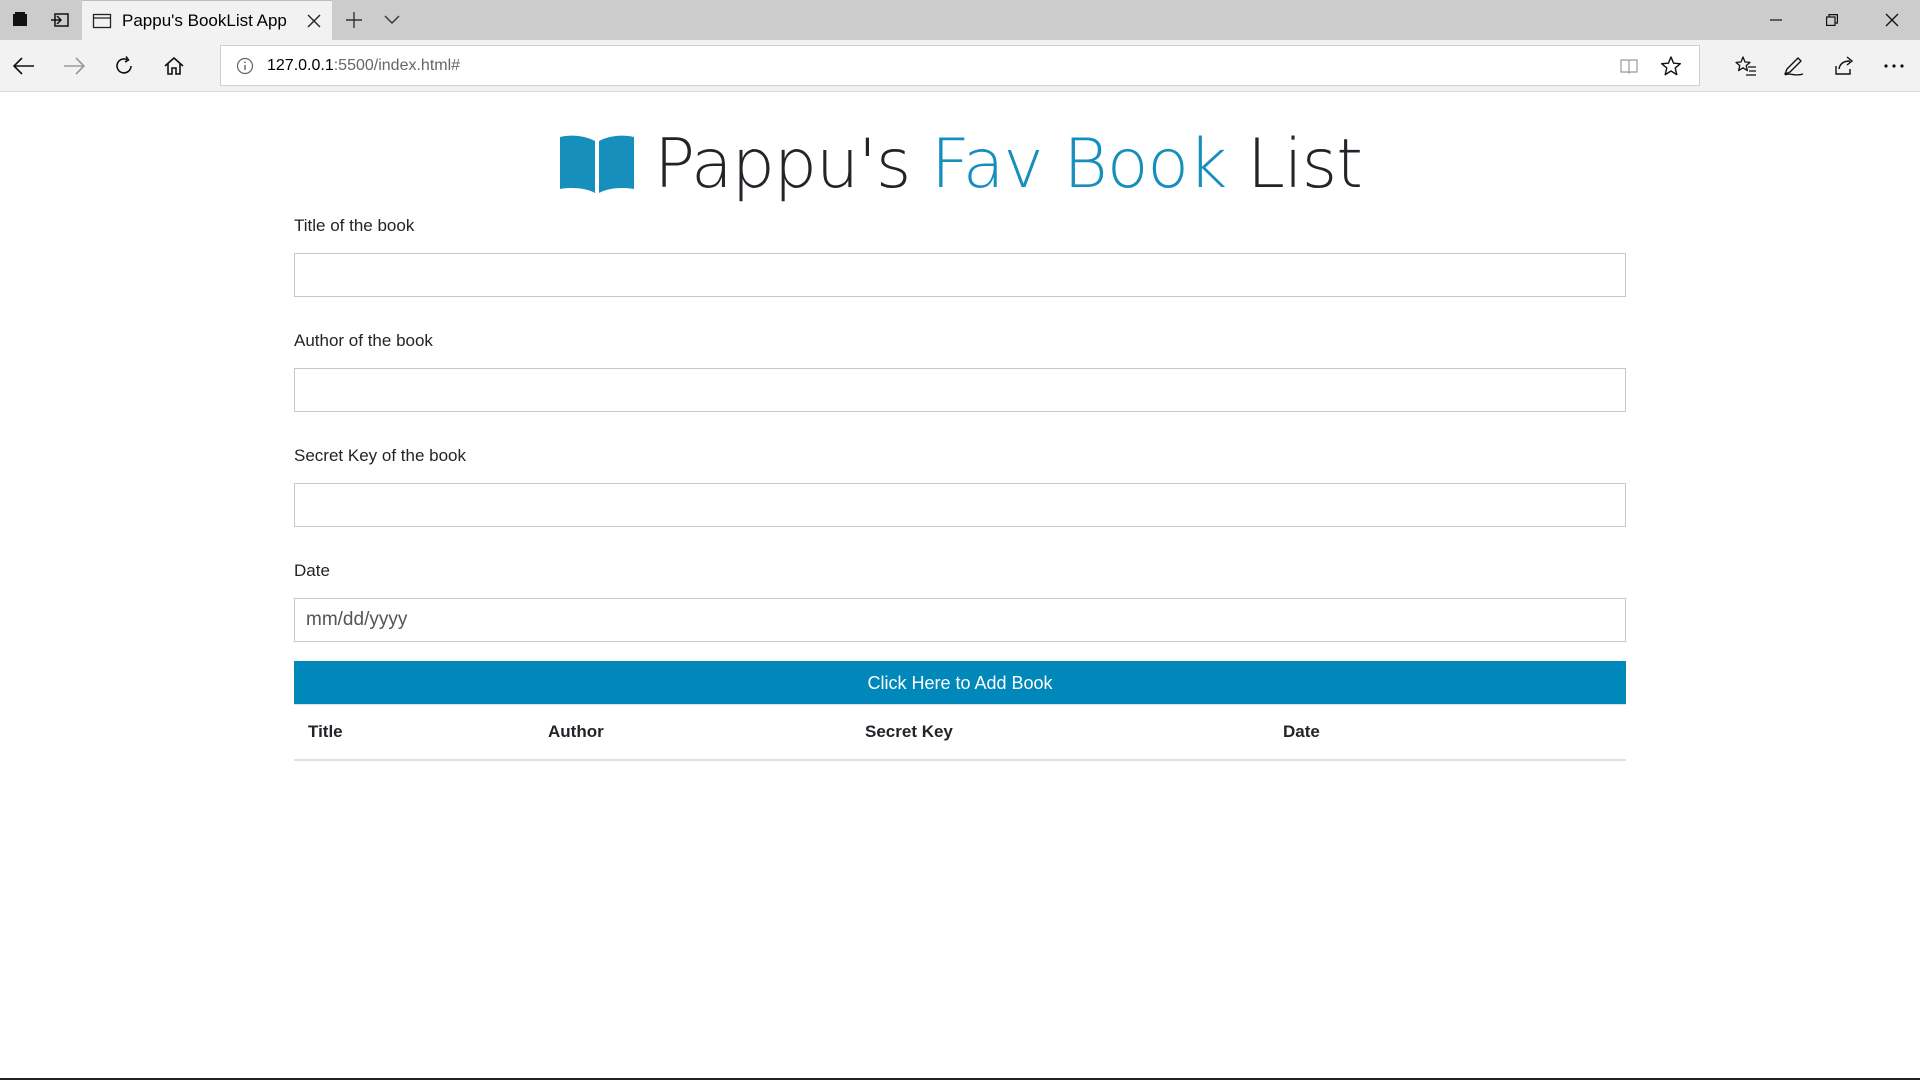  Describe the element at coordinates (204, 20) in the screenshot. I see `tab-title: Pappu's BookList App` at that location.